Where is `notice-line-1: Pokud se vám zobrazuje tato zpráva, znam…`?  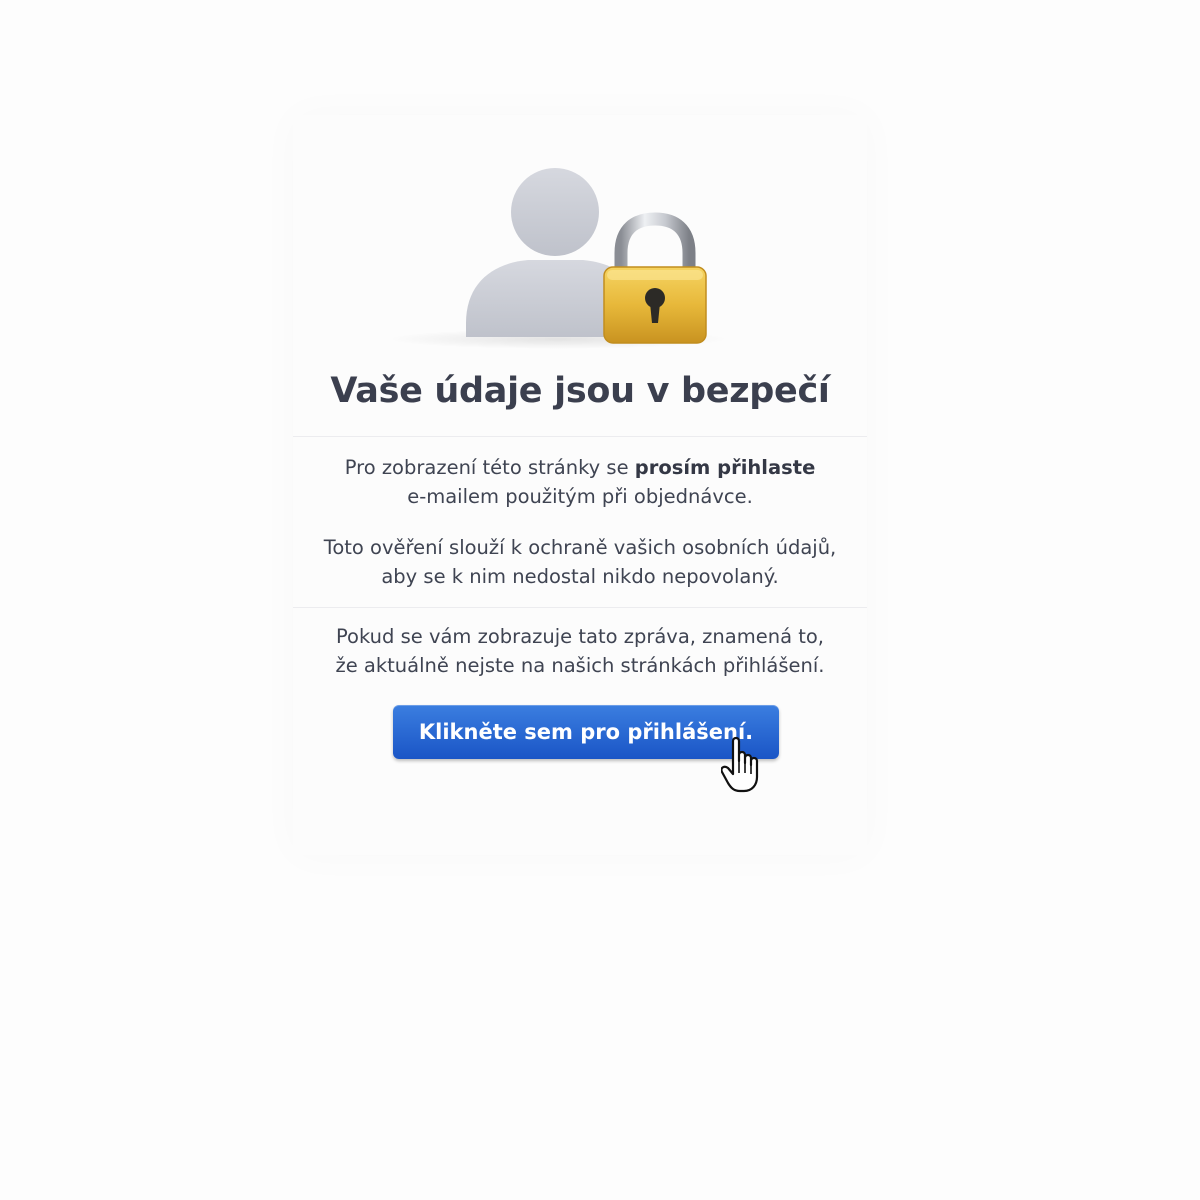
notice-line-1: Pokud se vám zobrazuje tato zpráva, znam… is located at coordinates (580, 636).